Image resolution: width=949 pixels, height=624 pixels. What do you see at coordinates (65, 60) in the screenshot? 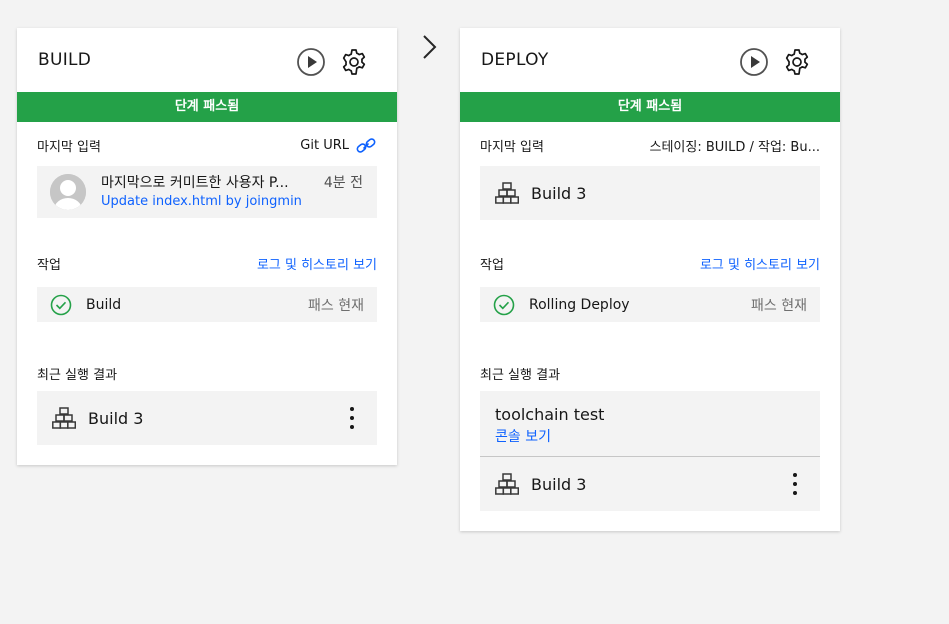
I see `stage-title: BUILD` at bounding box center [65, 60].